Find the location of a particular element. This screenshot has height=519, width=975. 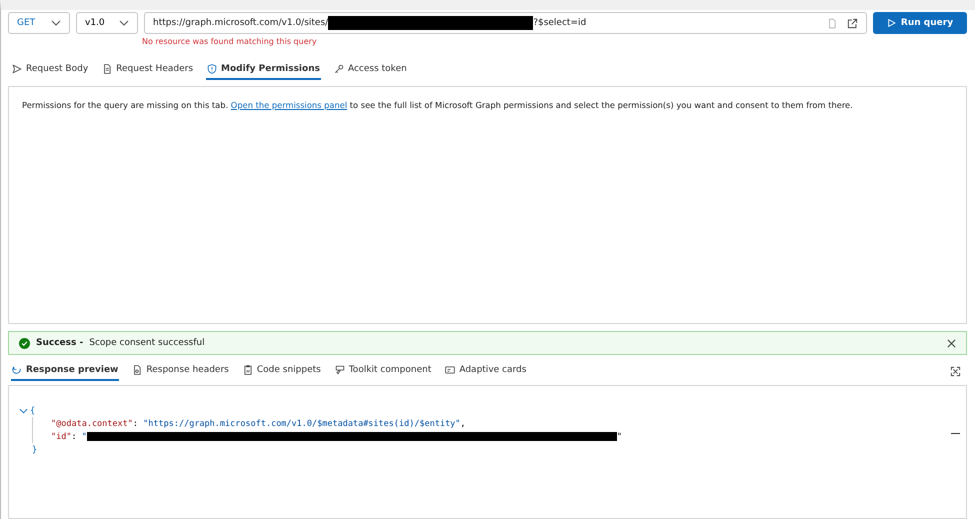

permissions-panel-link: Open the permissions panel is located at coordinates (289, 105).